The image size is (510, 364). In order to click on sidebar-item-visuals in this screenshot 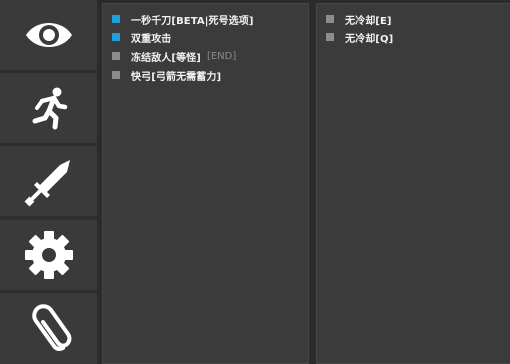, I will do `click(48, 35)`.